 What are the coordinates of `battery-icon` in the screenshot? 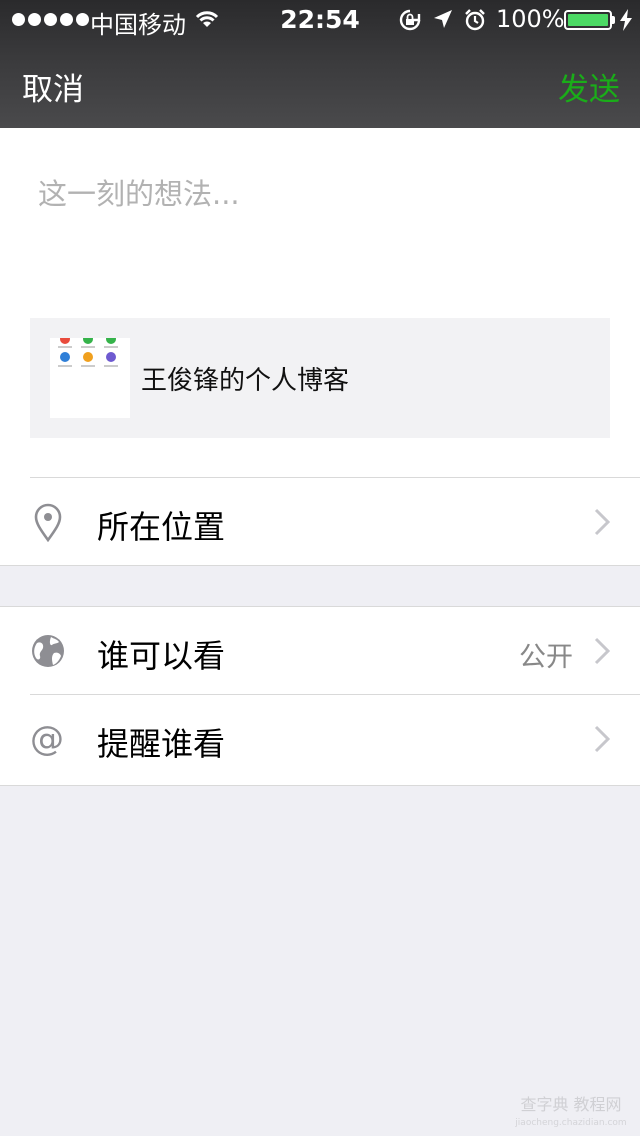 It's located at (588, 20).